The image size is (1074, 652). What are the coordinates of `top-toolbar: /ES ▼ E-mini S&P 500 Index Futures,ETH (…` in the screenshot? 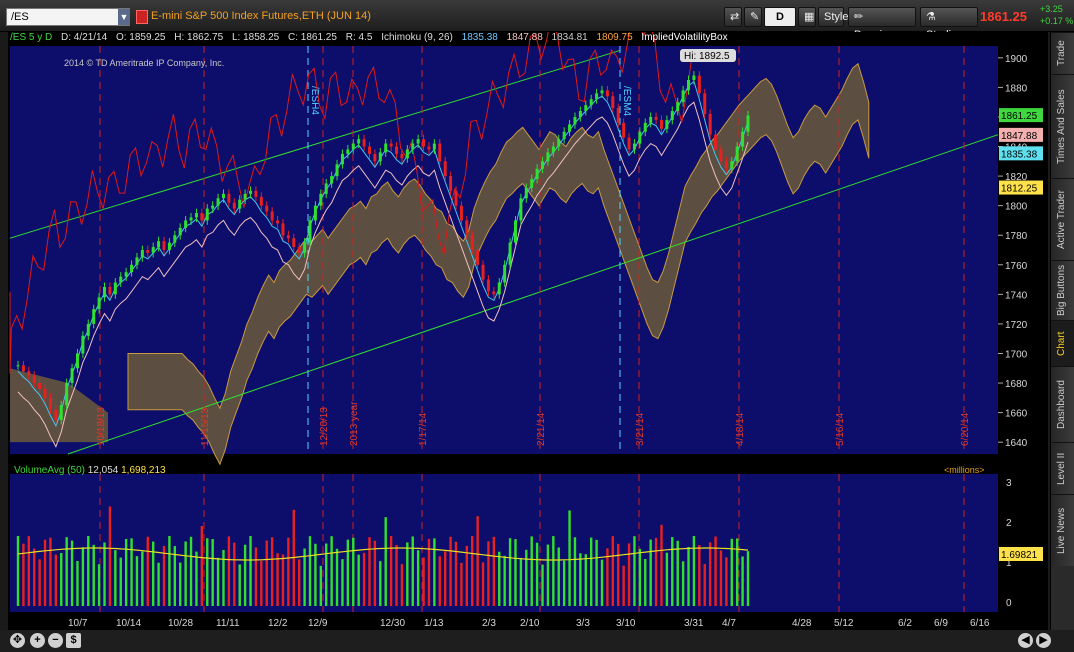 It's located at (537, 20).